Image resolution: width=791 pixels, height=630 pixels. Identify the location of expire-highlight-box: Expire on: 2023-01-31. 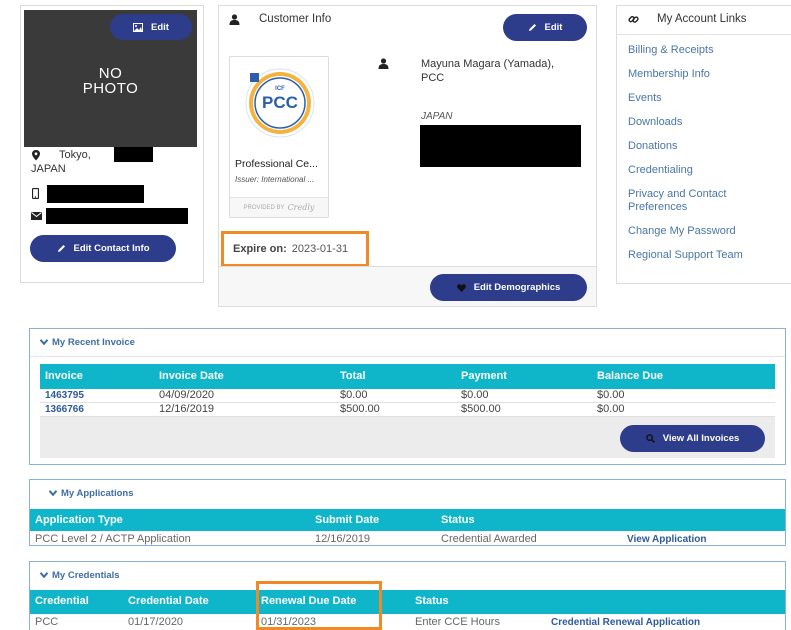
(295, 249).